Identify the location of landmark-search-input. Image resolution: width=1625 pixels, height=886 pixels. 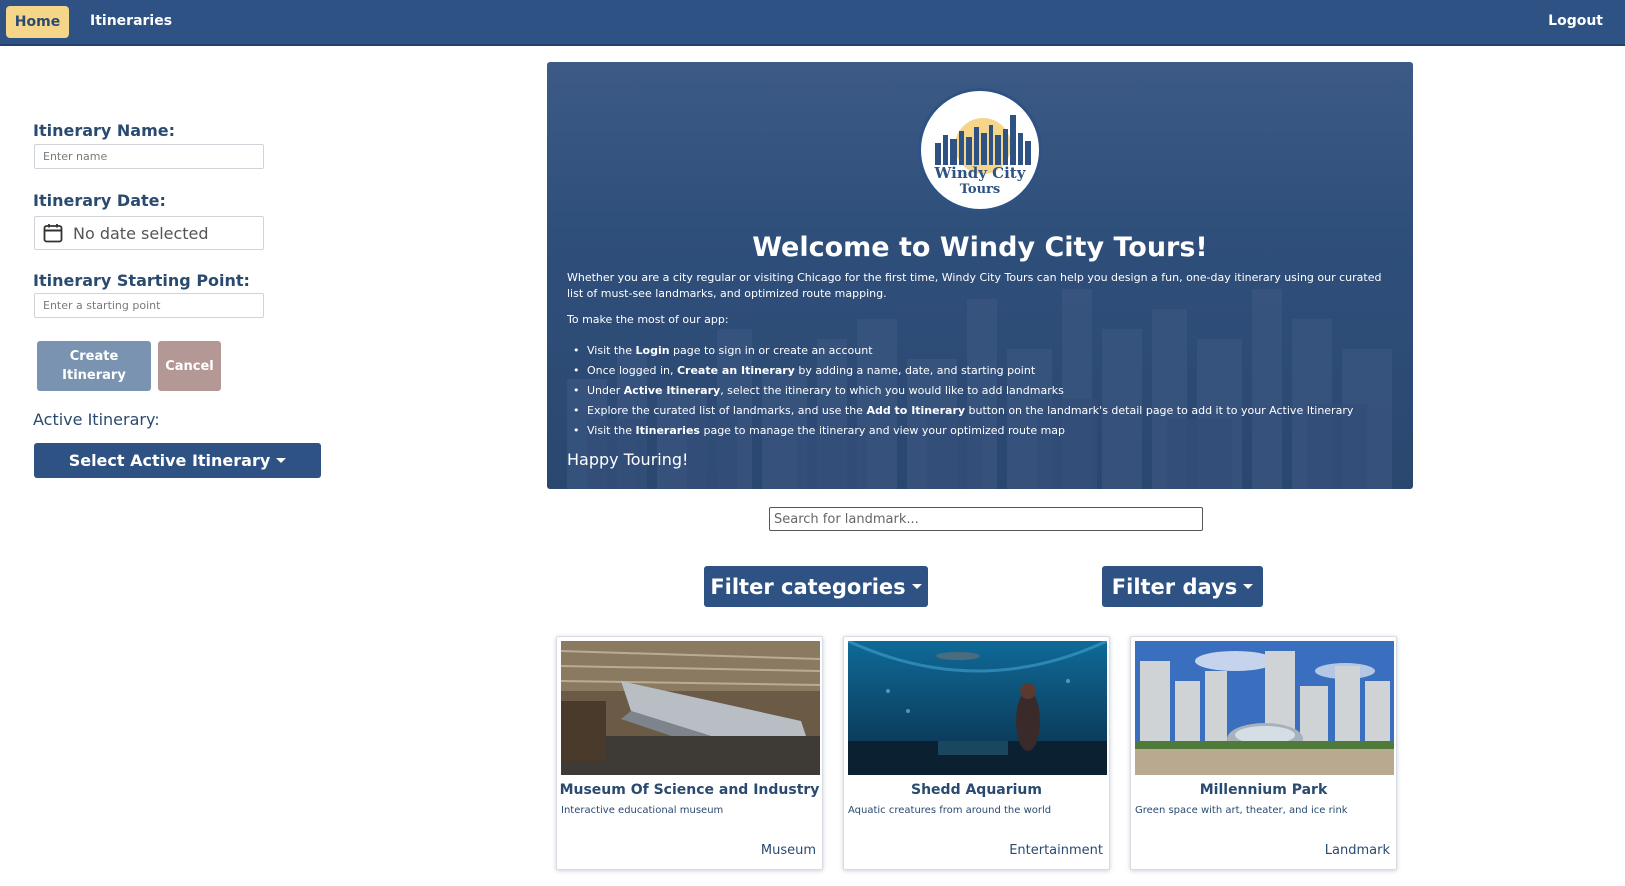
(986, 519).